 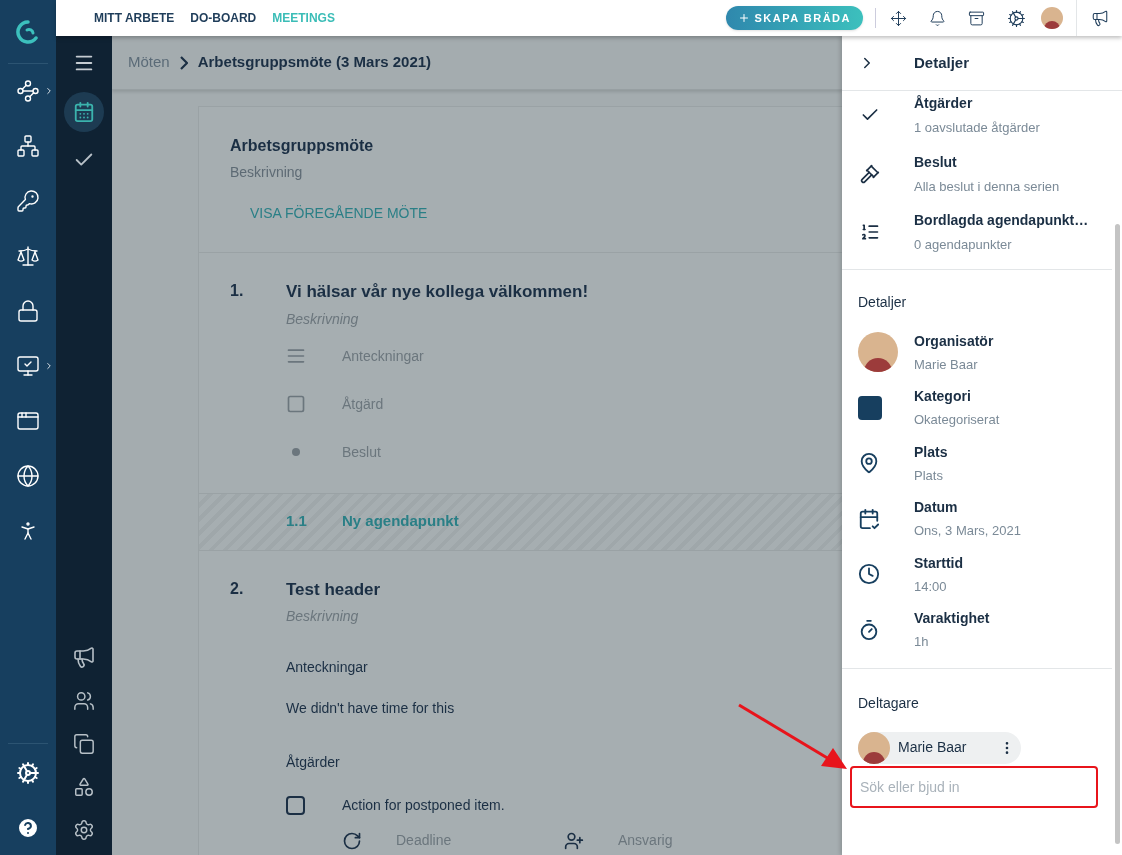 I want to click on gavel-icon, so click(x=870, y=173).